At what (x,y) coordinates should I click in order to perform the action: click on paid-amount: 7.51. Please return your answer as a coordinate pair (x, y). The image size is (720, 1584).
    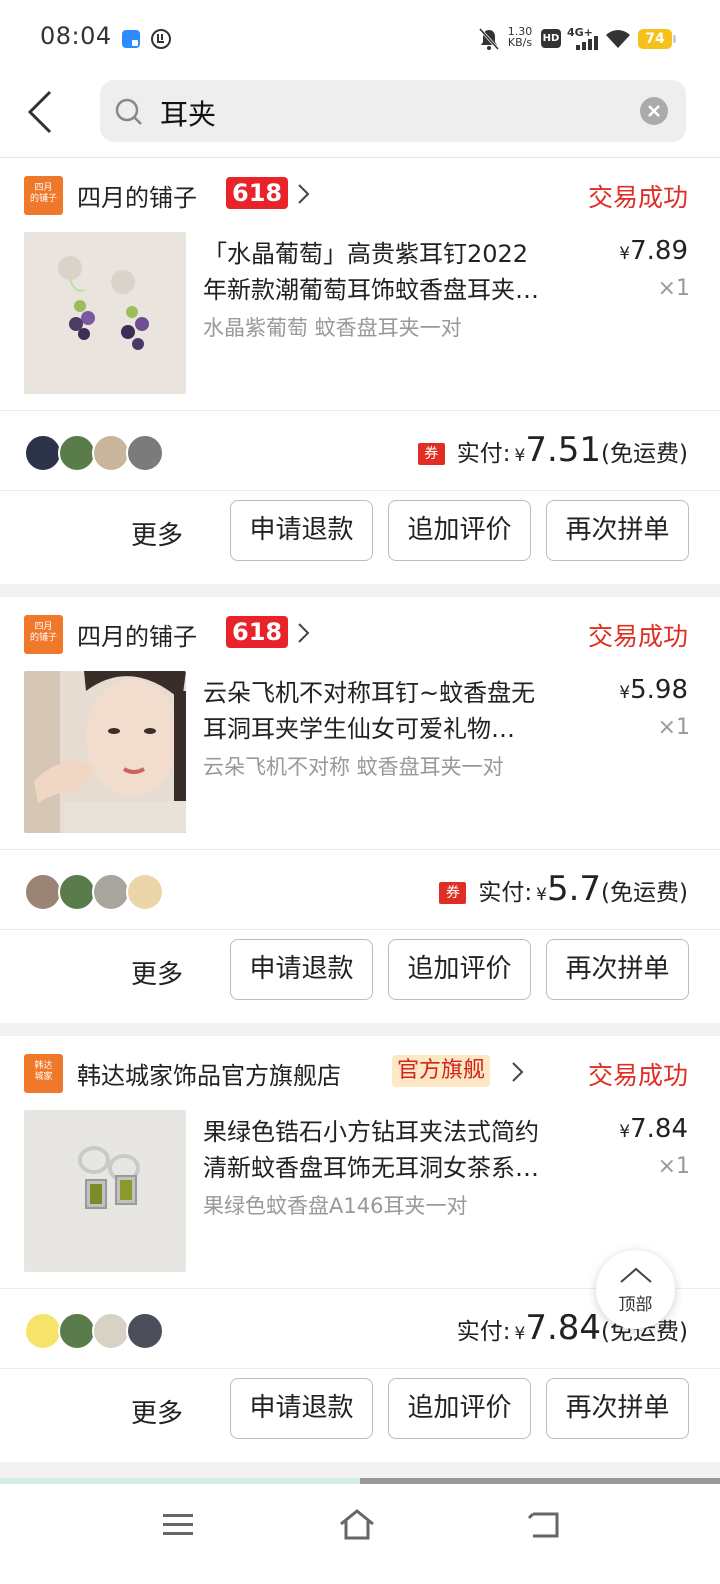
    Looking at the image, I should click on (563, 450).